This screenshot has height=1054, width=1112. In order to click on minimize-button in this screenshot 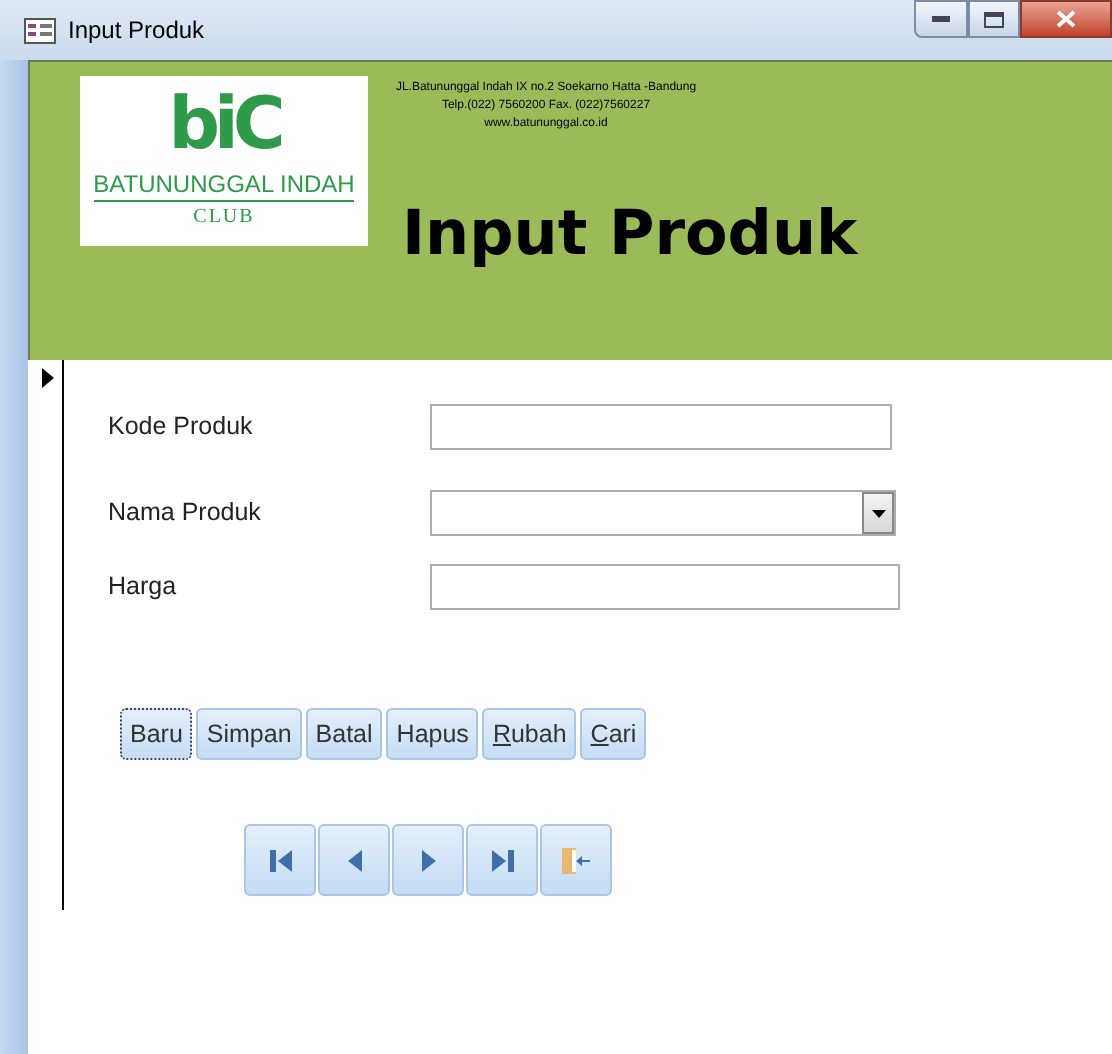, I will do `click(941, 19)`.